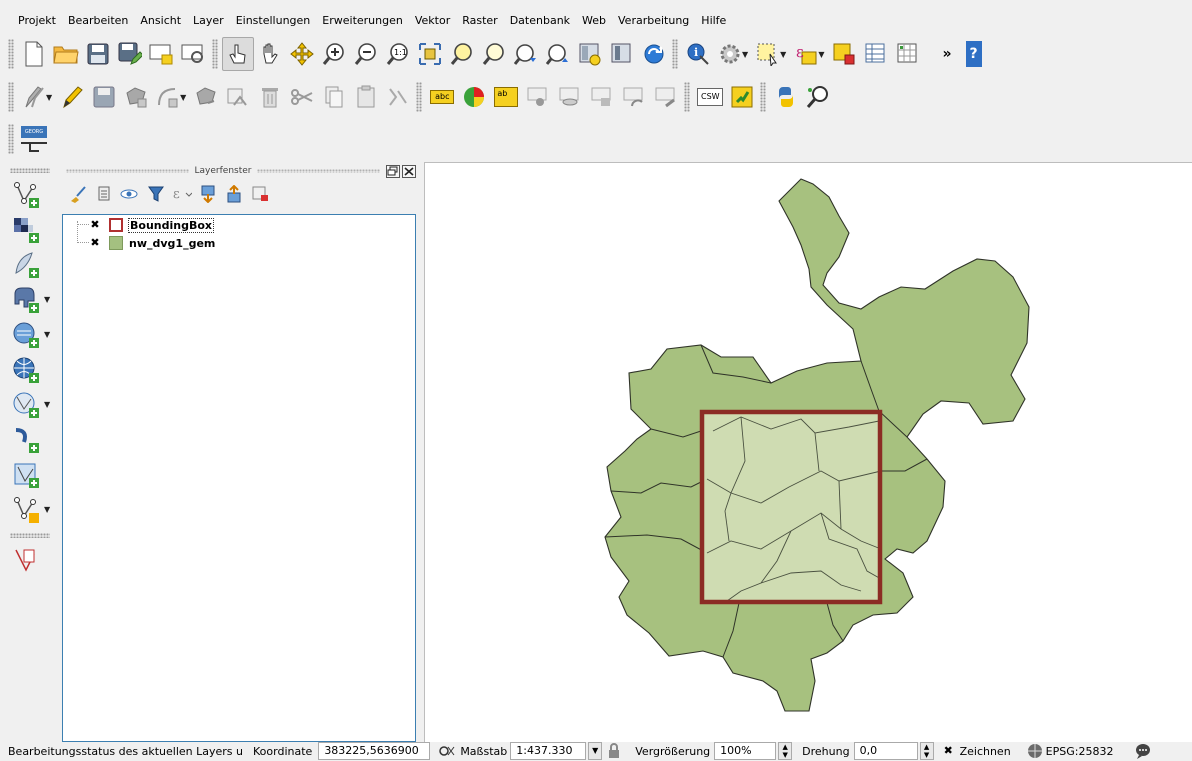  Describe the element at coordinates (374, 751) in the screenshot. I see `coordinate-field: 383225,5636900` at that location.